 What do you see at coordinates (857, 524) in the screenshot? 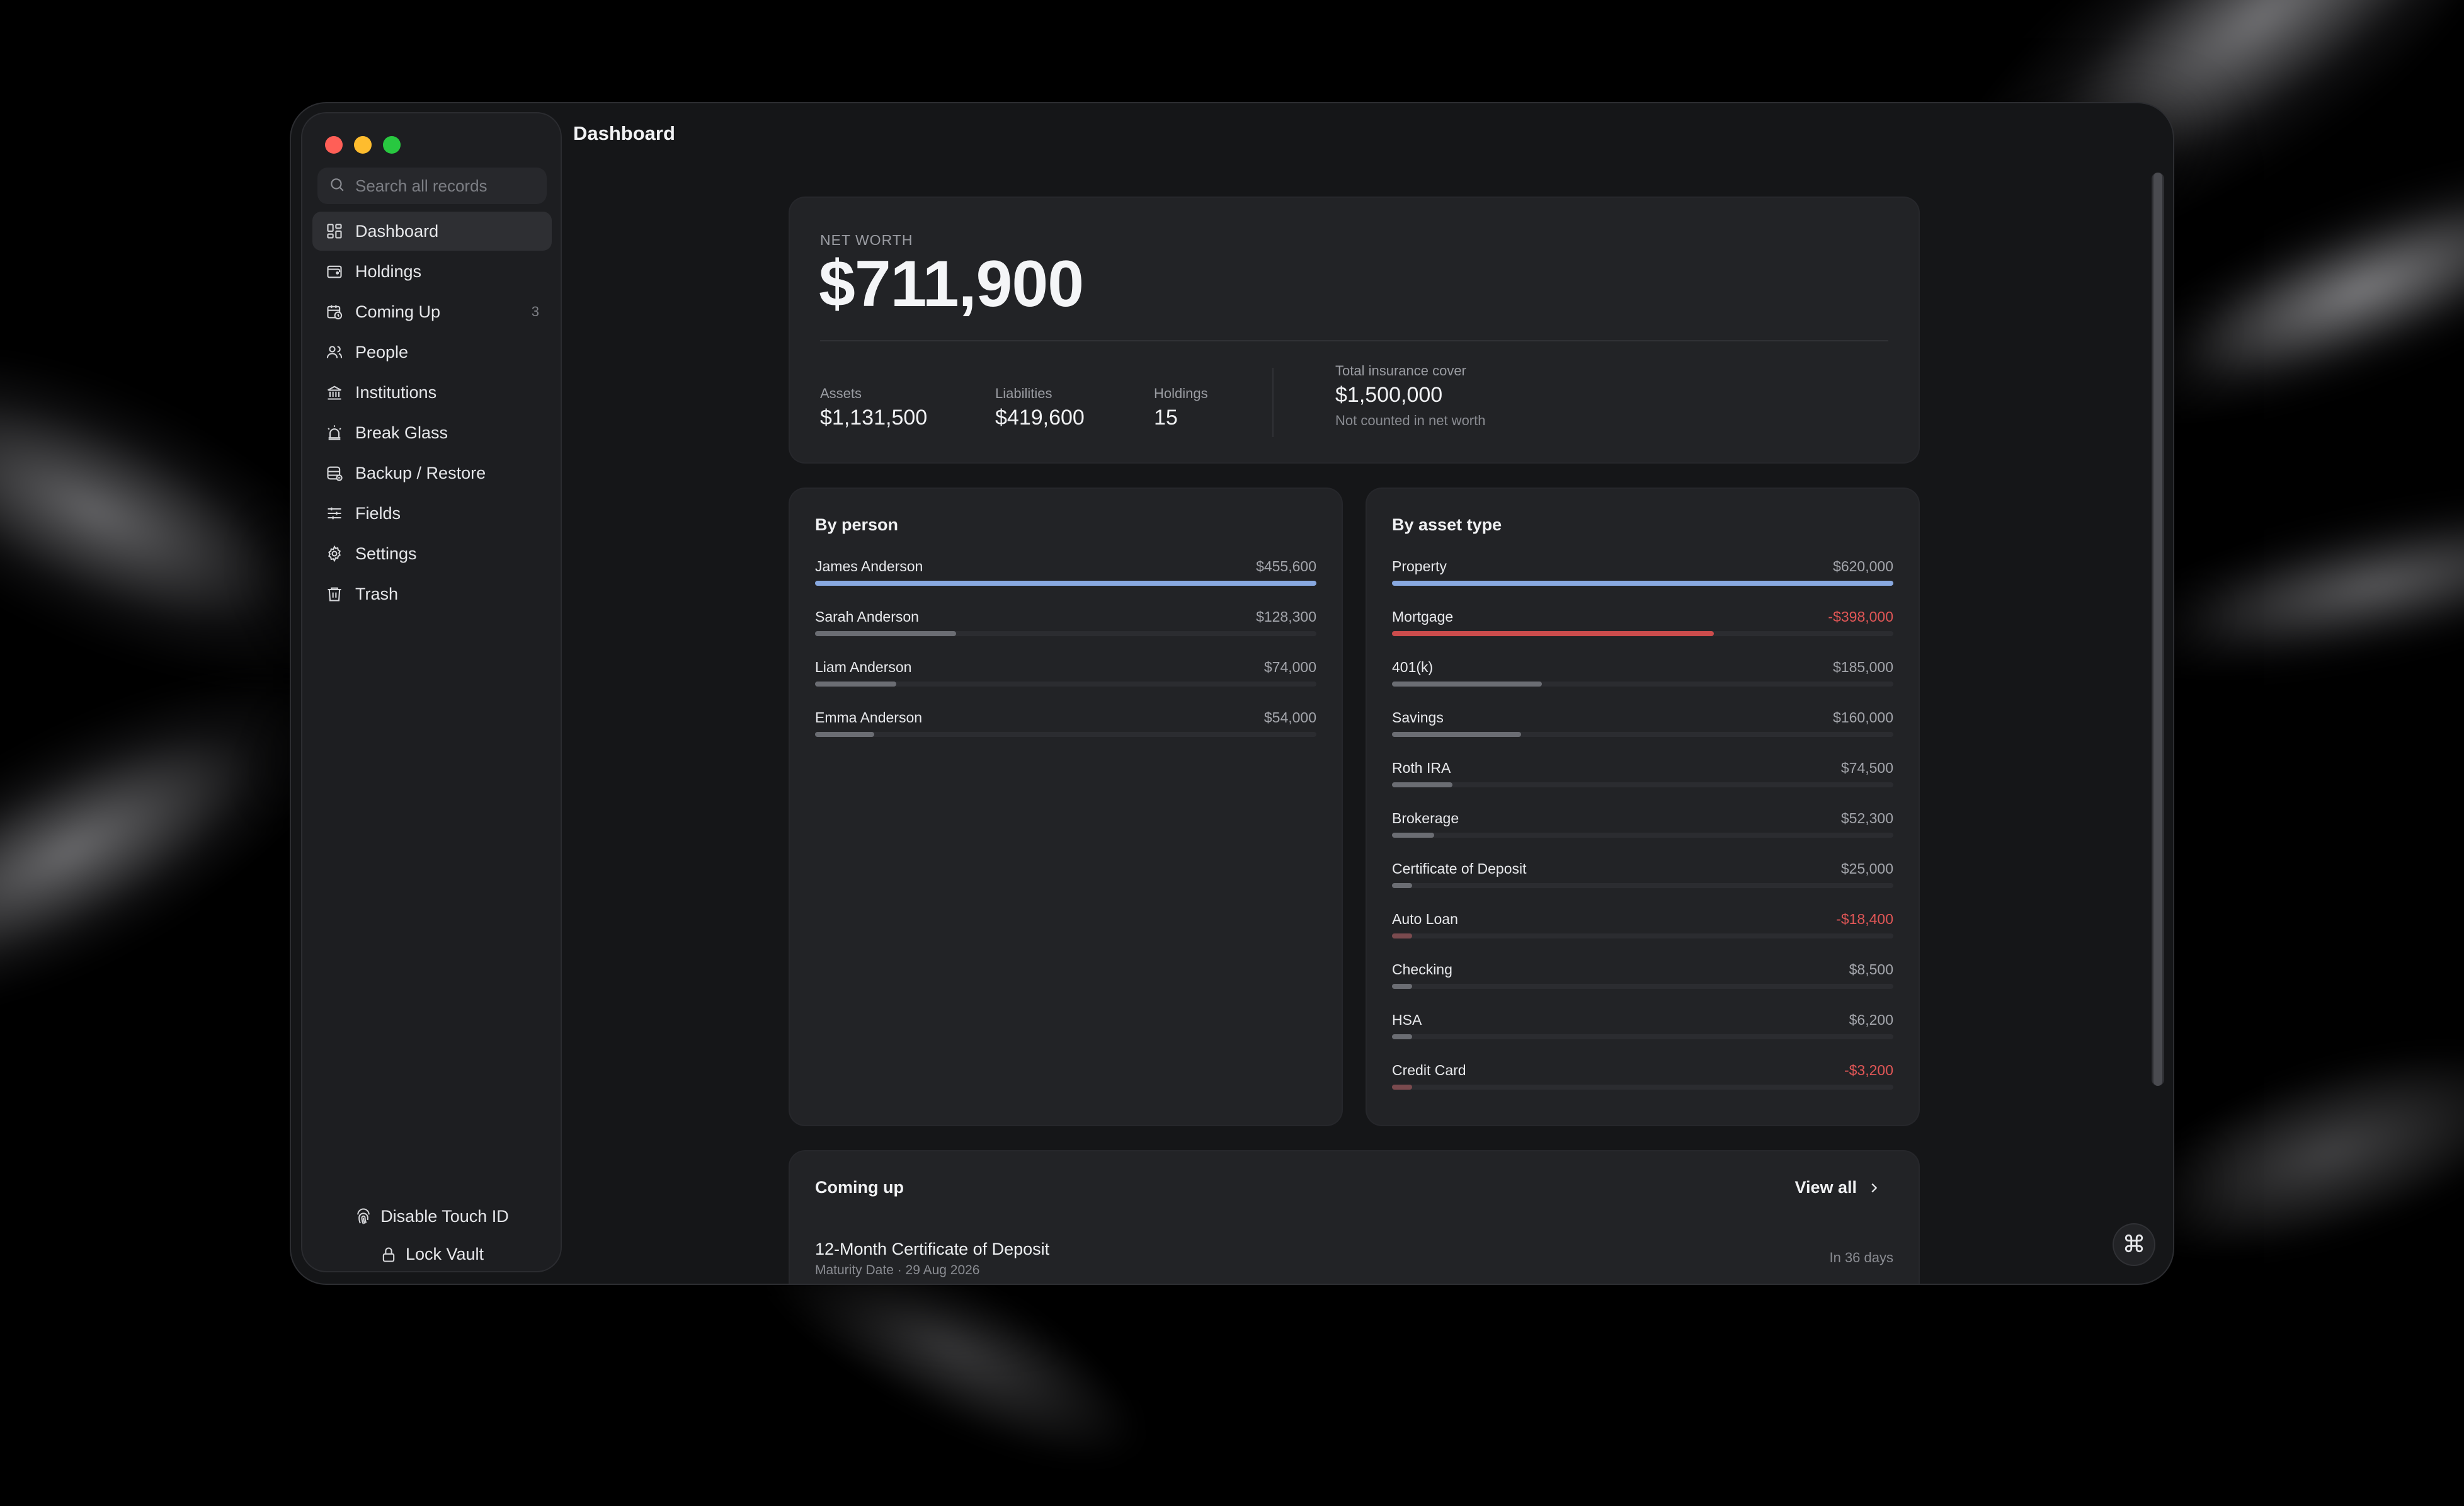
I see `by-person-title: By person` at bounding box center [857, 524].